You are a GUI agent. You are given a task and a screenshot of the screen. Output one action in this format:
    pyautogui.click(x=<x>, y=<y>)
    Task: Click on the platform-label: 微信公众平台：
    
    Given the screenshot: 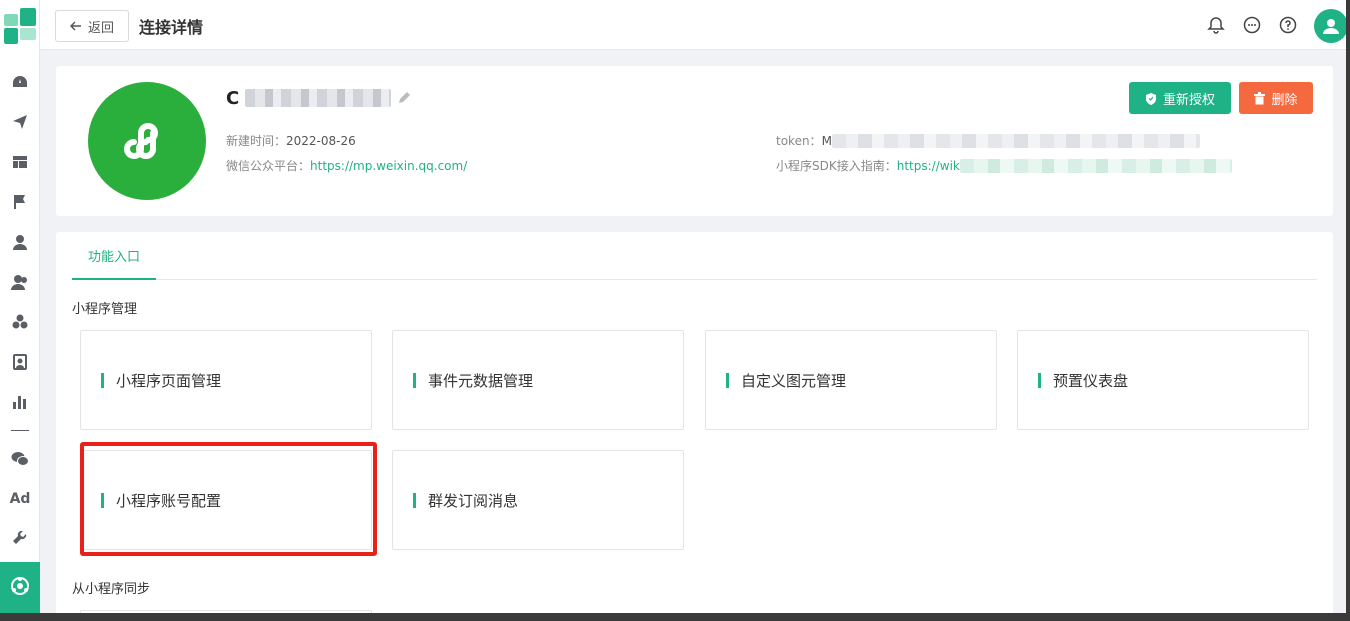 What is the action you would take?
    pyautogui.click(x=268, y=166)
    